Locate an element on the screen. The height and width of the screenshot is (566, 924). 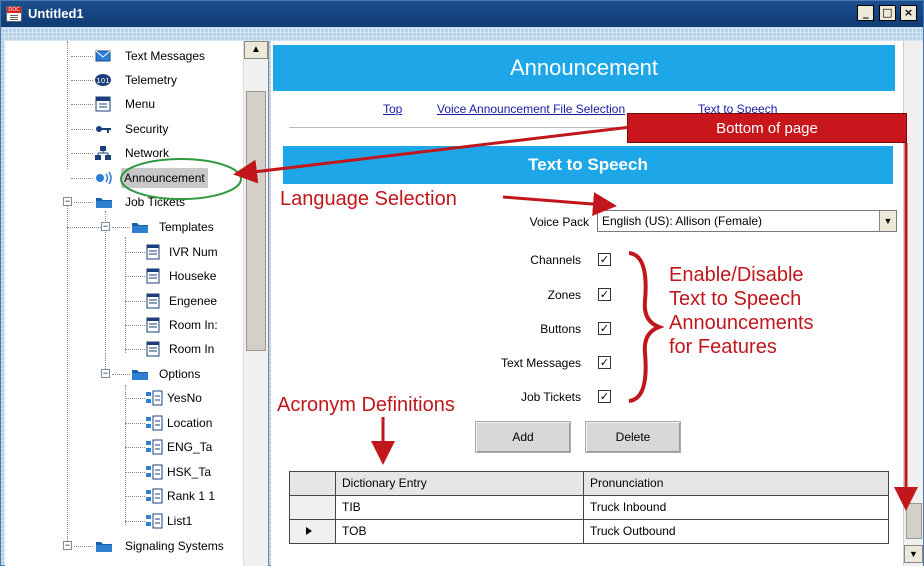
tree-item-label: HSK_Ta is located at coordinates (189, 472).